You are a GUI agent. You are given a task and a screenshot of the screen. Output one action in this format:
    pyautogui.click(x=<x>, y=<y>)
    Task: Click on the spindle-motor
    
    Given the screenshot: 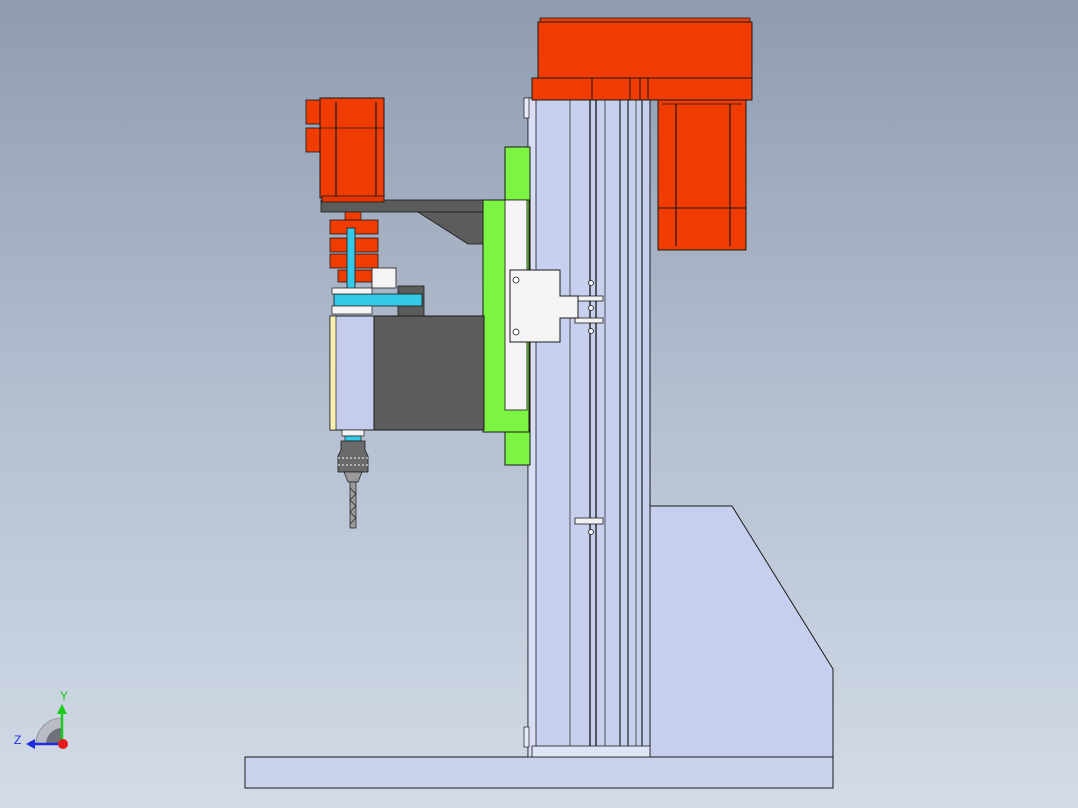 What is the action you would take?
    pyautogui.click(x=345, y=150)
    